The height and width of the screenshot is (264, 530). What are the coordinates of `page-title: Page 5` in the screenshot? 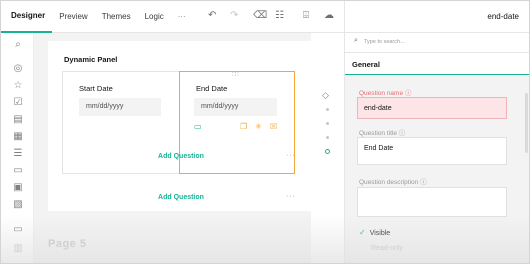 It's located at (67, 244).